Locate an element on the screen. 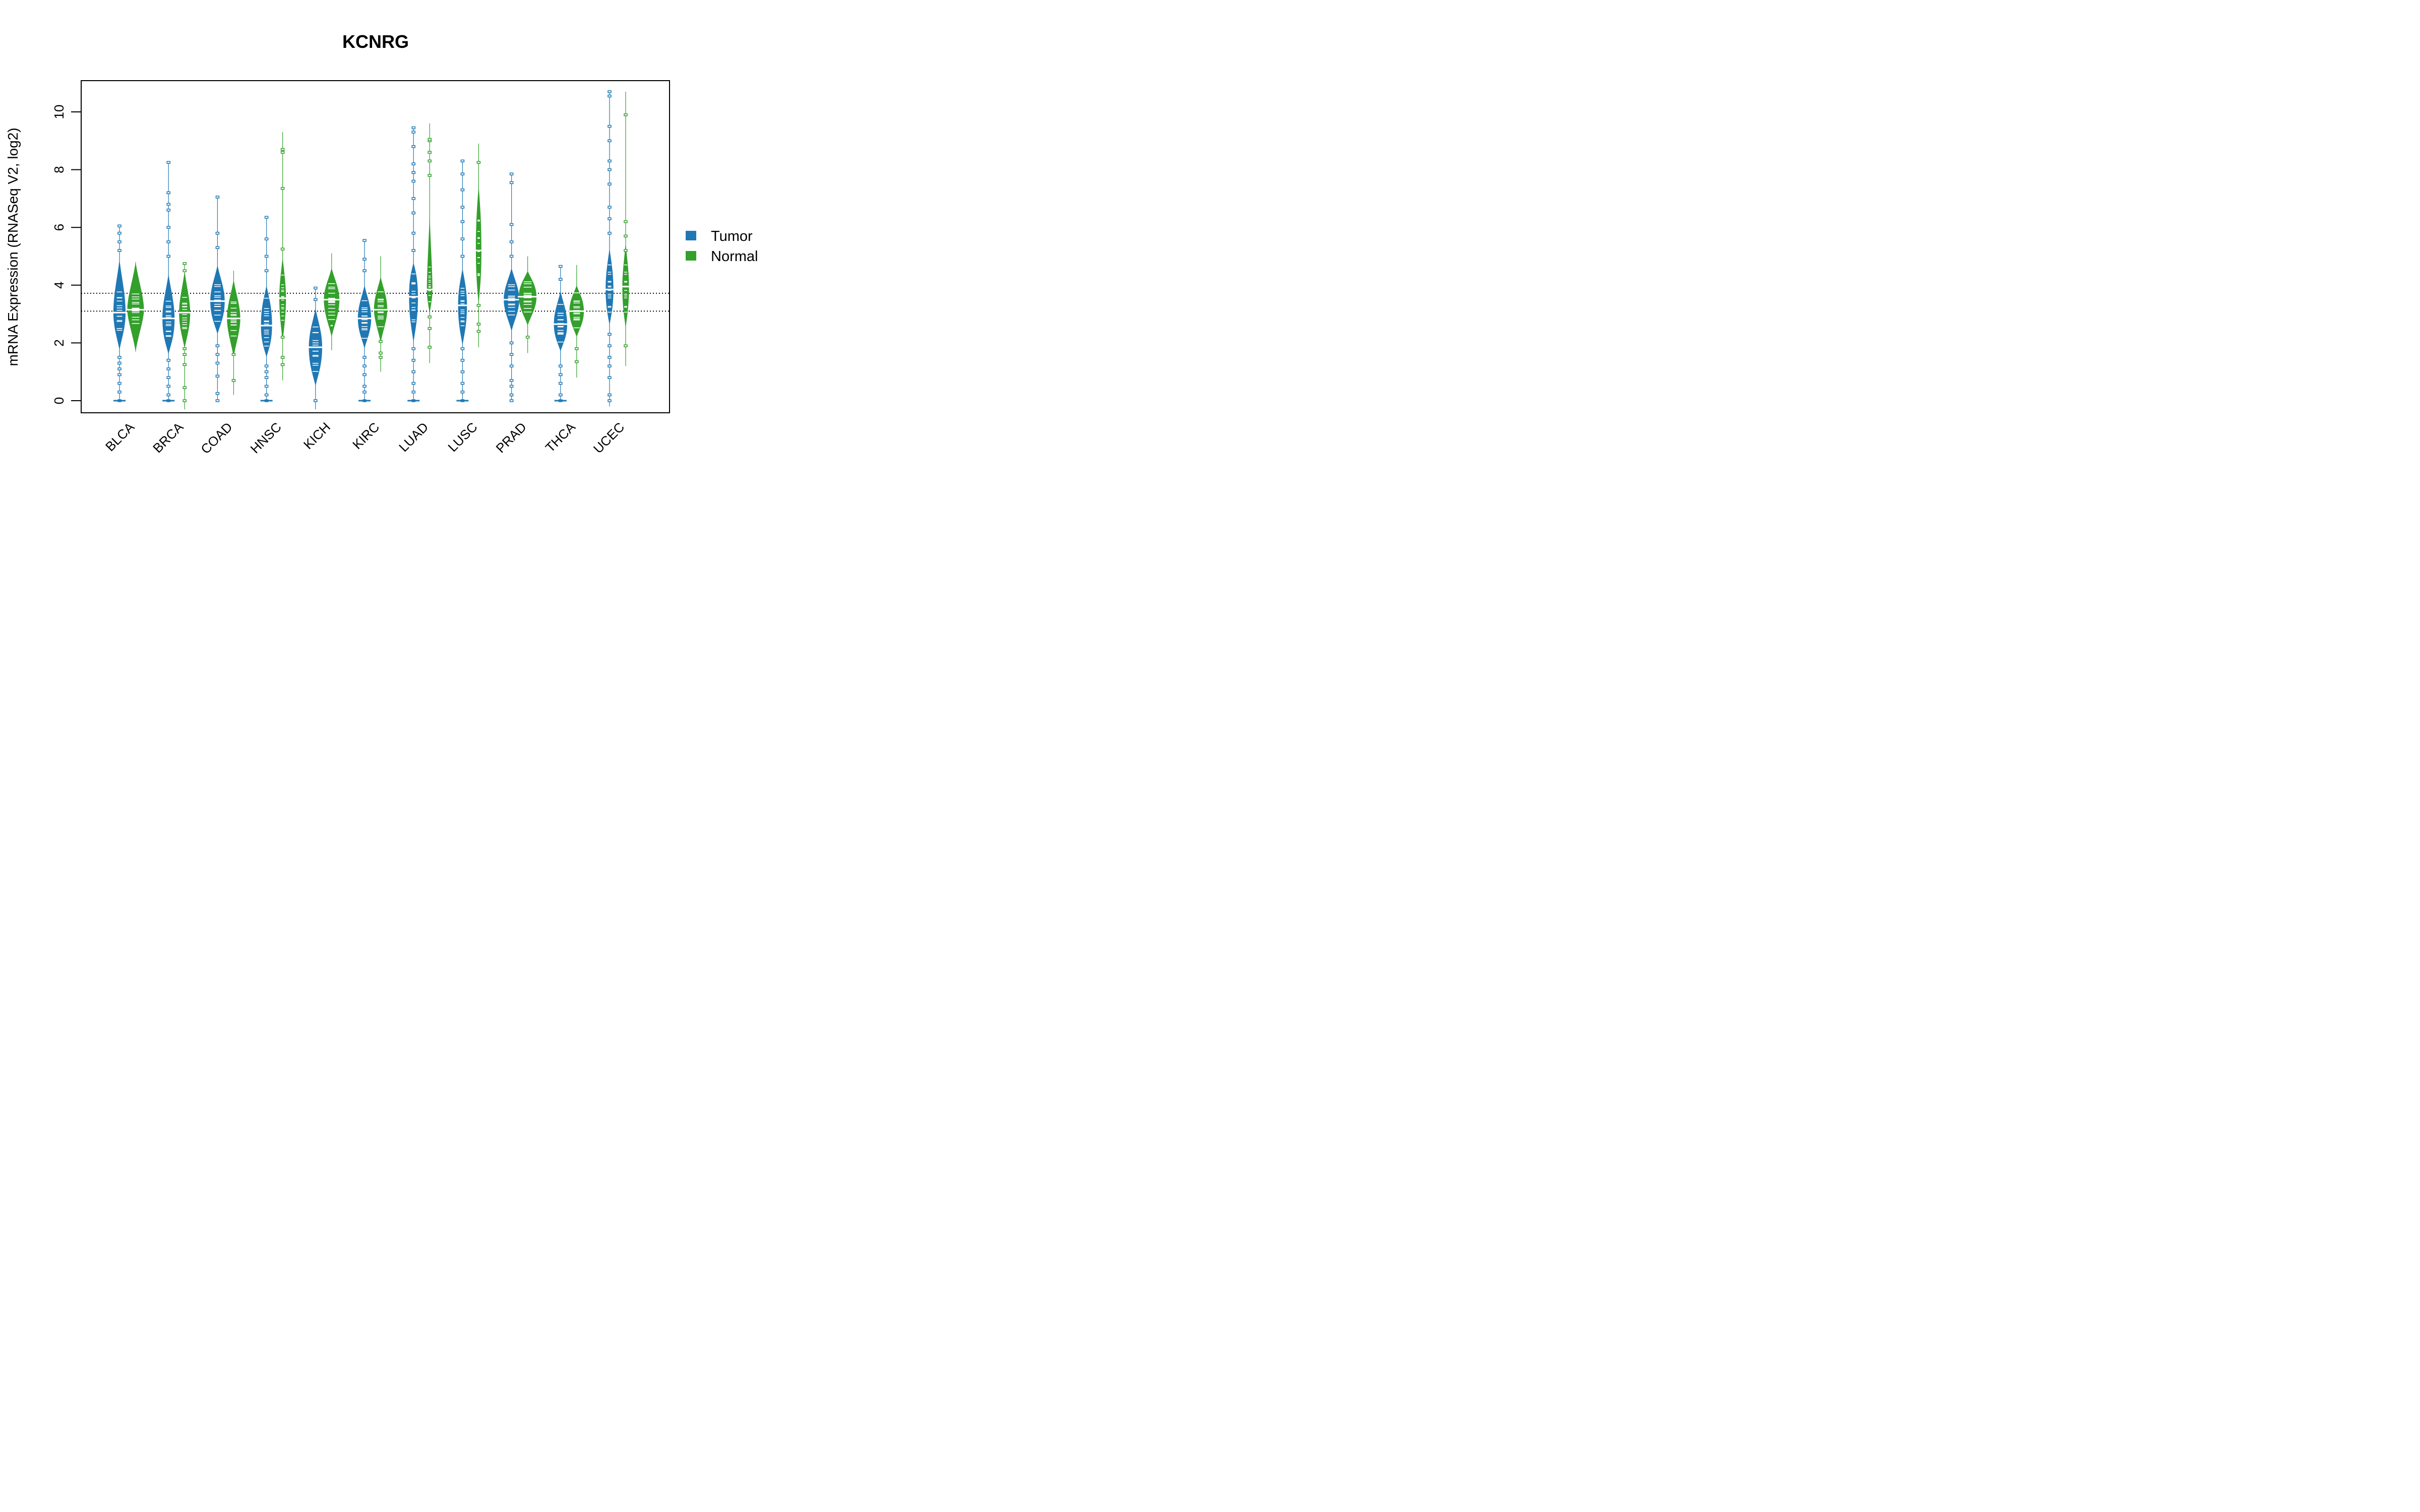 The image size is (2420, 1512). y-tick-label: 8 is located at coordinates (59, 169).